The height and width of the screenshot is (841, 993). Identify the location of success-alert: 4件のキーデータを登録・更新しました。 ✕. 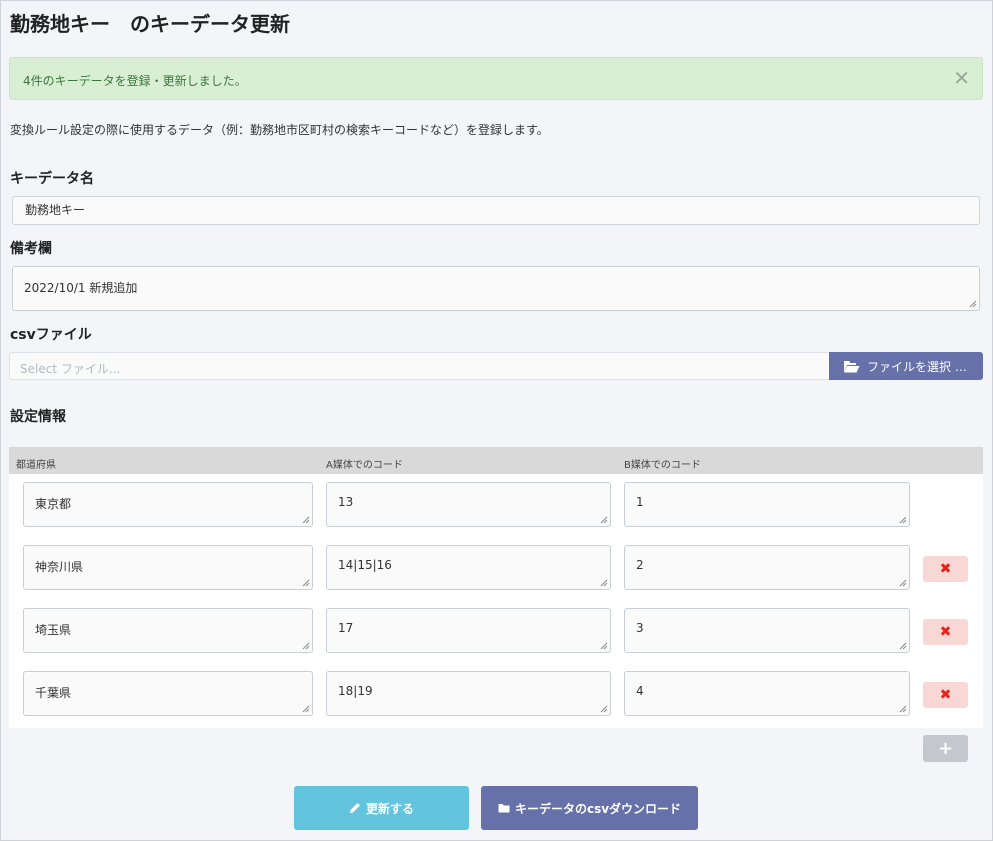
(496, 78).